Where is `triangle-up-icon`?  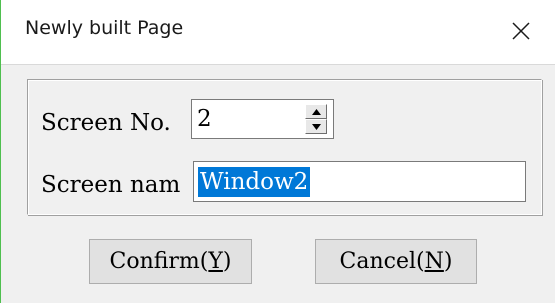
triangle-up-icon is located at coordinates (316, 111).